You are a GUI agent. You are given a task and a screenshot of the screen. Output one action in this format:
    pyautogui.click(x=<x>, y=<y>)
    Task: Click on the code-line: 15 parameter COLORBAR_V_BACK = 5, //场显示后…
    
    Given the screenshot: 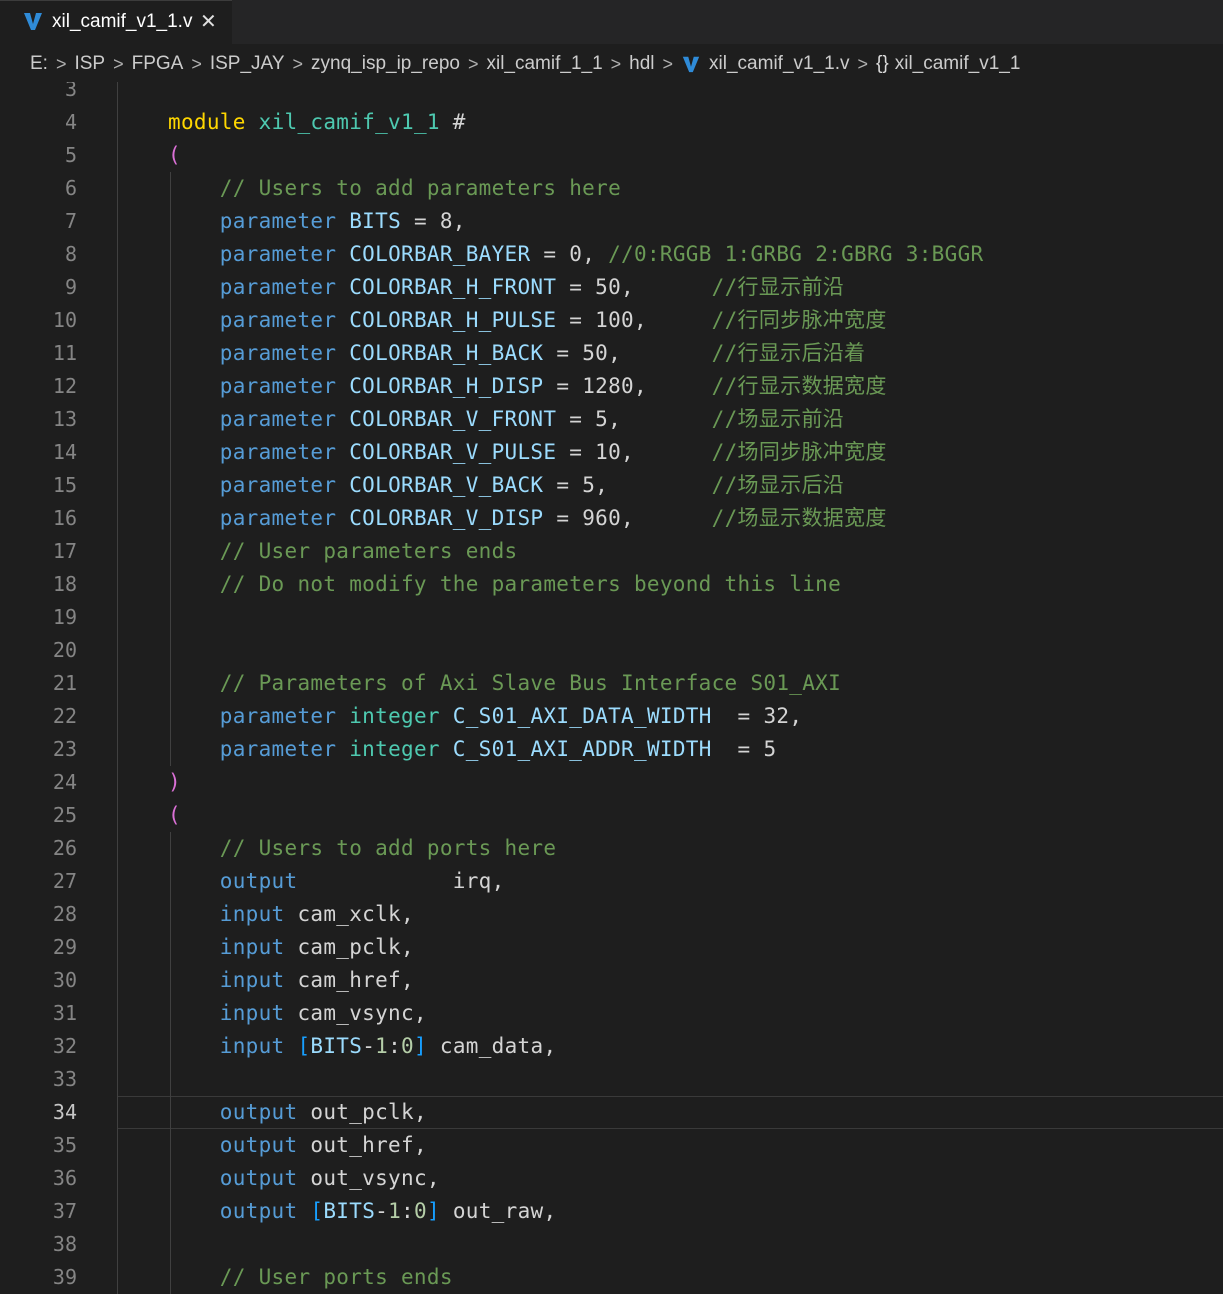 What is the action you would take?
    pyautogui.click(x=611, y=485)
    